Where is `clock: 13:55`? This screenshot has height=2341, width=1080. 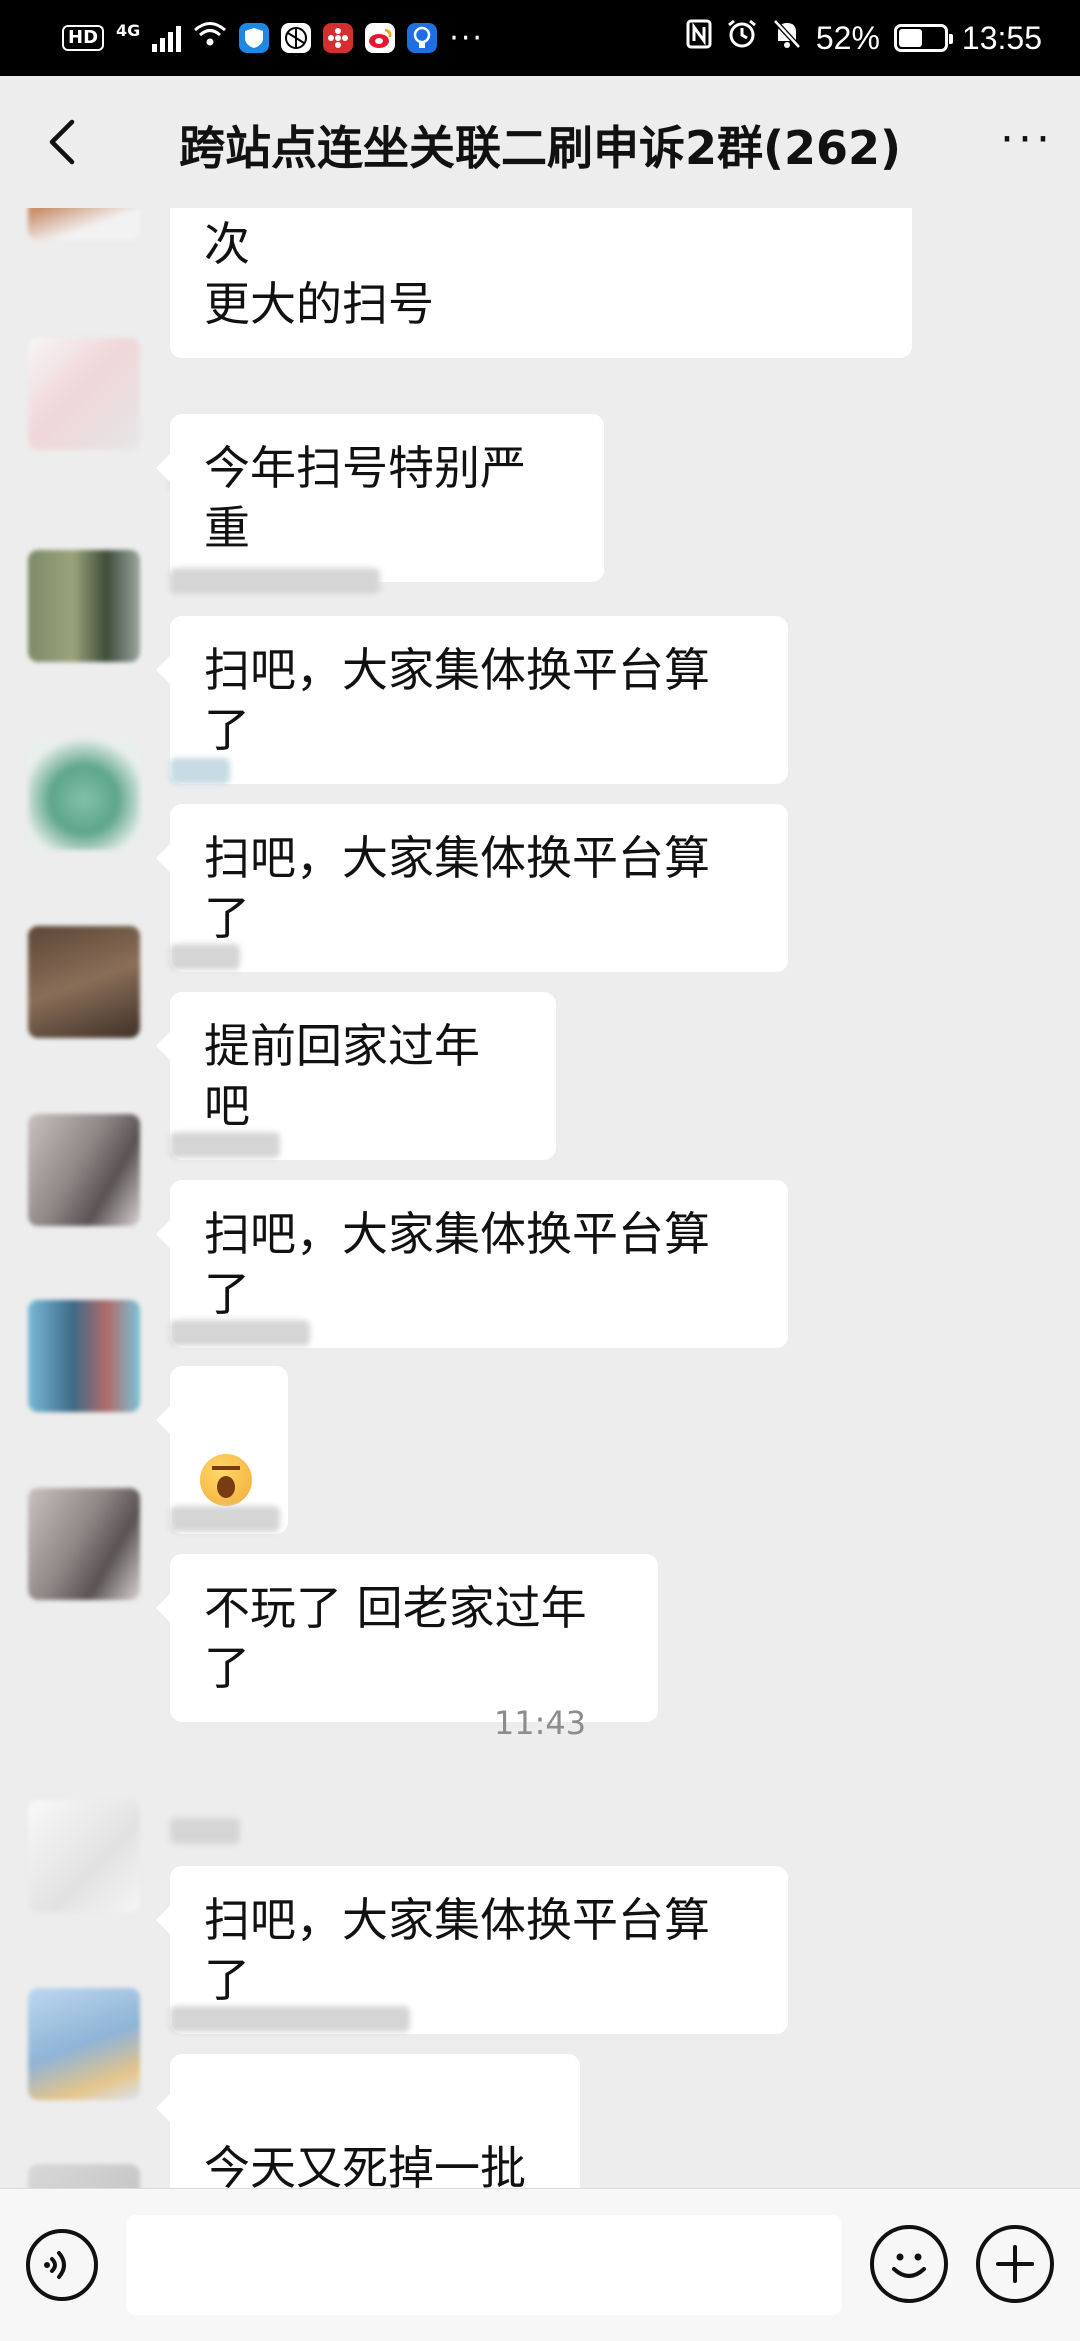
clock: 13:55 is located at coordinates (1001, 37).